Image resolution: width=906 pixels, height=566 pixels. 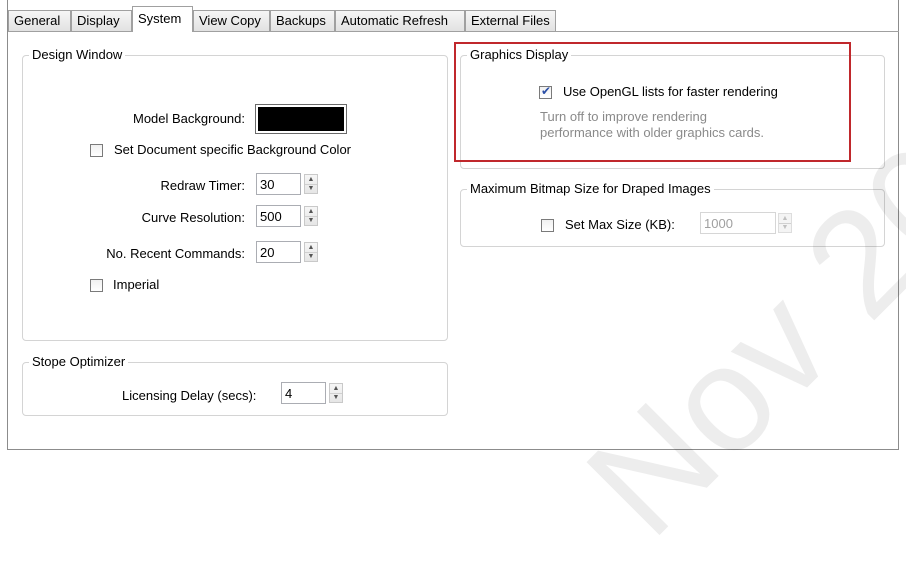 I want to click on model-background-color, so click(x=301, y=119).